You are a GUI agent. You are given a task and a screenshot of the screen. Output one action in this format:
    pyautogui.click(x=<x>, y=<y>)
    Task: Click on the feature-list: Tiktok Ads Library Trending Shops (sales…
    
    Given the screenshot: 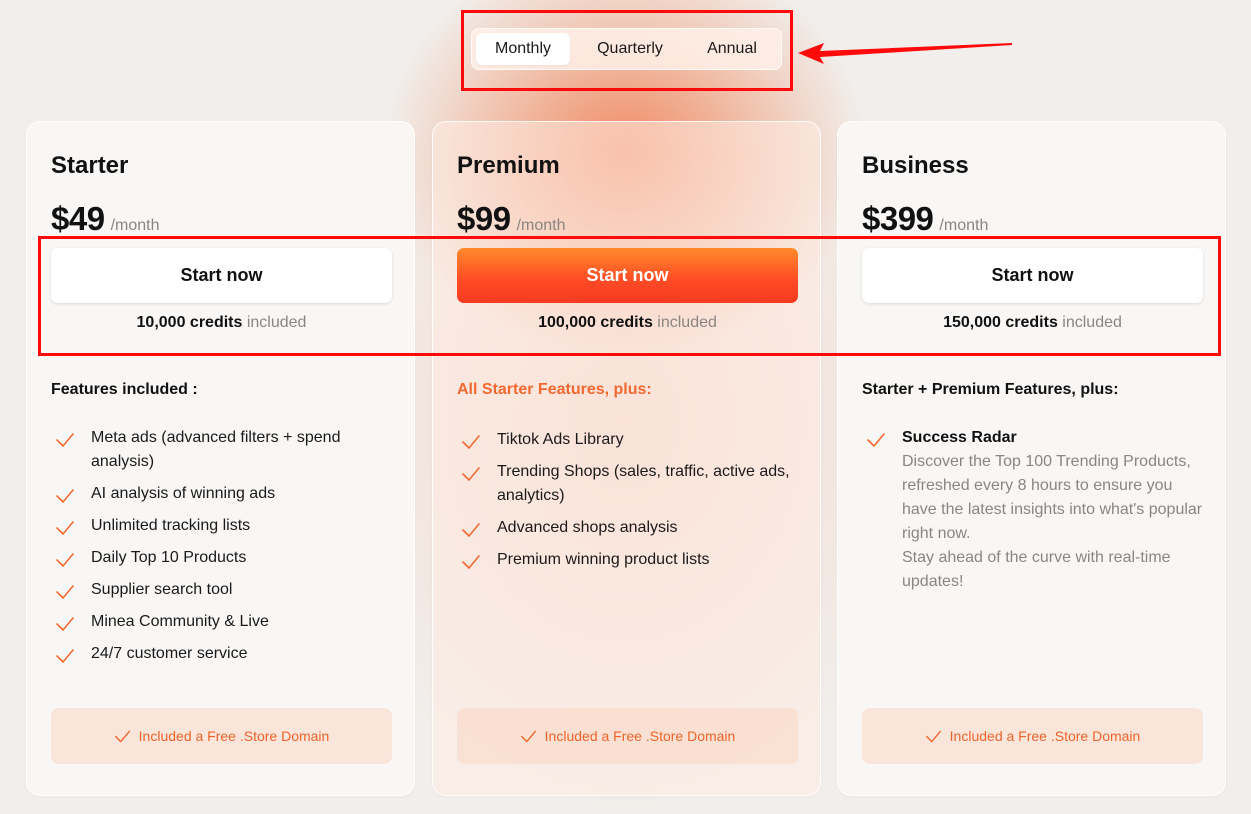 What is the action you would take?
    pyautogui.click(x=629, y=504)
    